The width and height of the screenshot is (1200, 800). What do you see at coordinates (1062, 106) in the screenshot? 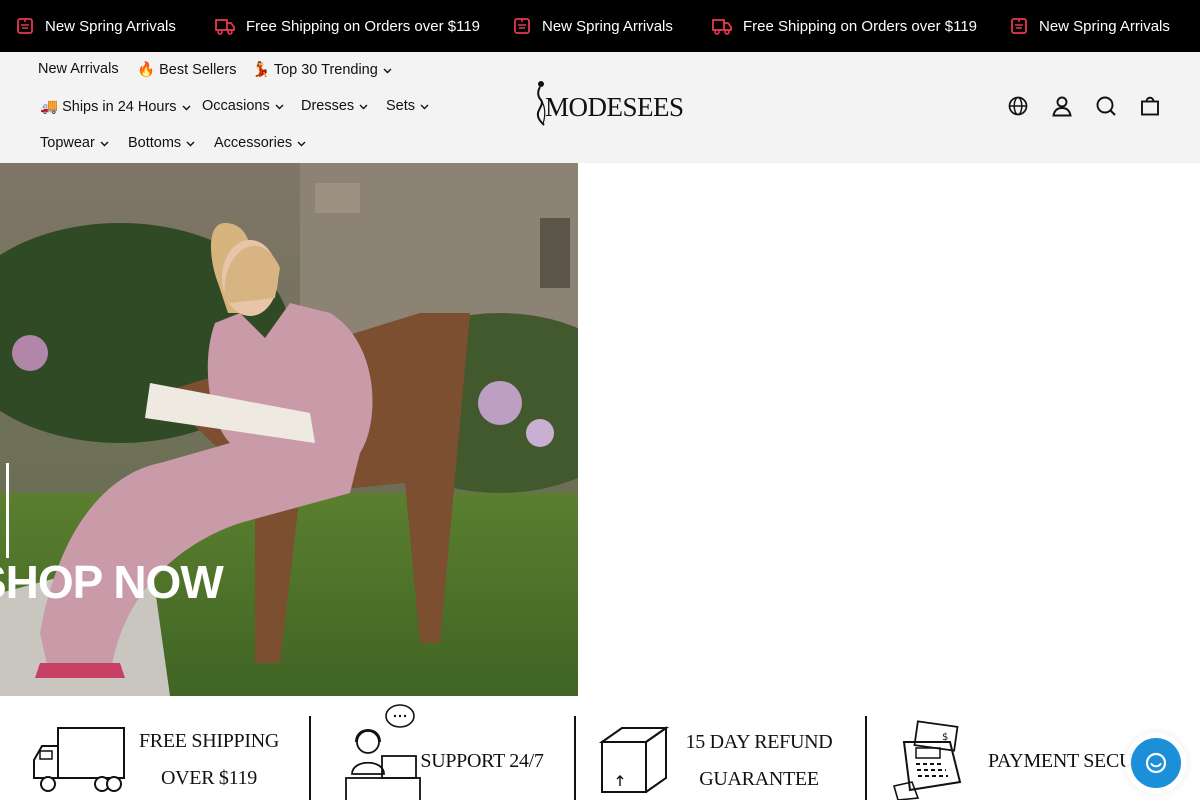
I see `account-icon` at bounding box center [1062, 106].